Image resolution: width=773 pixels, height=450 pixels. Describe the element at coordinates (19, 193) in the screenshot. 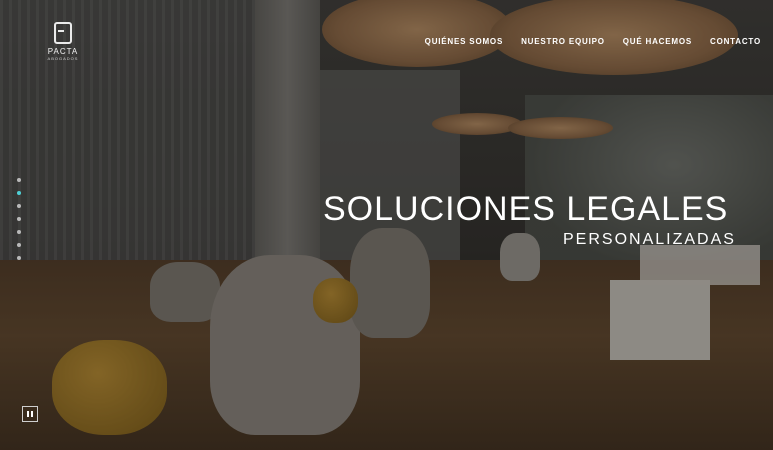

I see `slide-dot-active` at that location.